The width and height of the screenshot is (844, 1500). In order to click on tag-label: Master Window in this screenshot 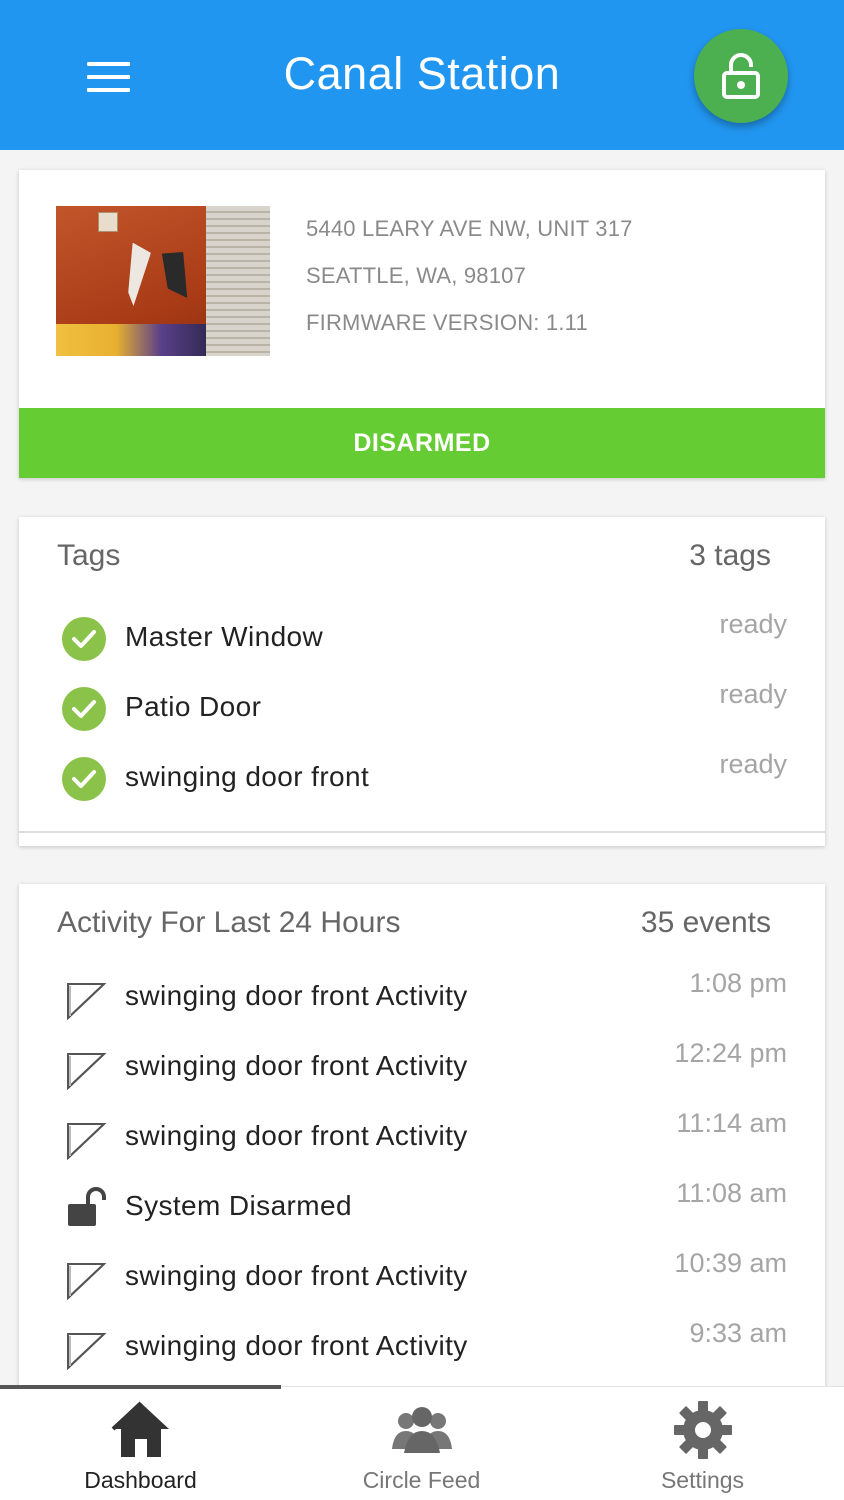, I will do `click(224, 636)`.